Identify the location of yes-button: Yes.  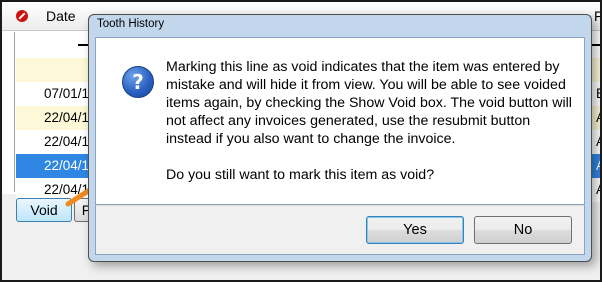
(415, 230).